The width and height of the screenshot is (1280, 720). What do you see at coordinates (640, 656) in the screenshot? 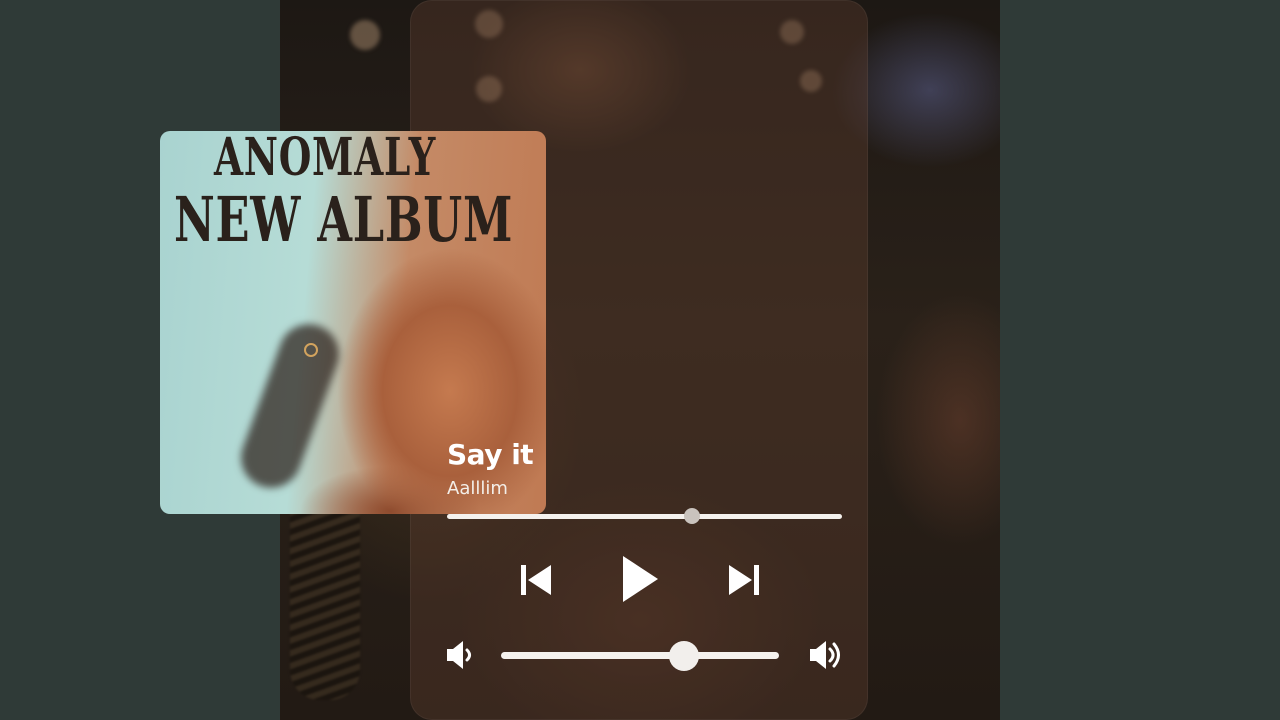
I see `volume-slider` at bounding box center [640, 656].